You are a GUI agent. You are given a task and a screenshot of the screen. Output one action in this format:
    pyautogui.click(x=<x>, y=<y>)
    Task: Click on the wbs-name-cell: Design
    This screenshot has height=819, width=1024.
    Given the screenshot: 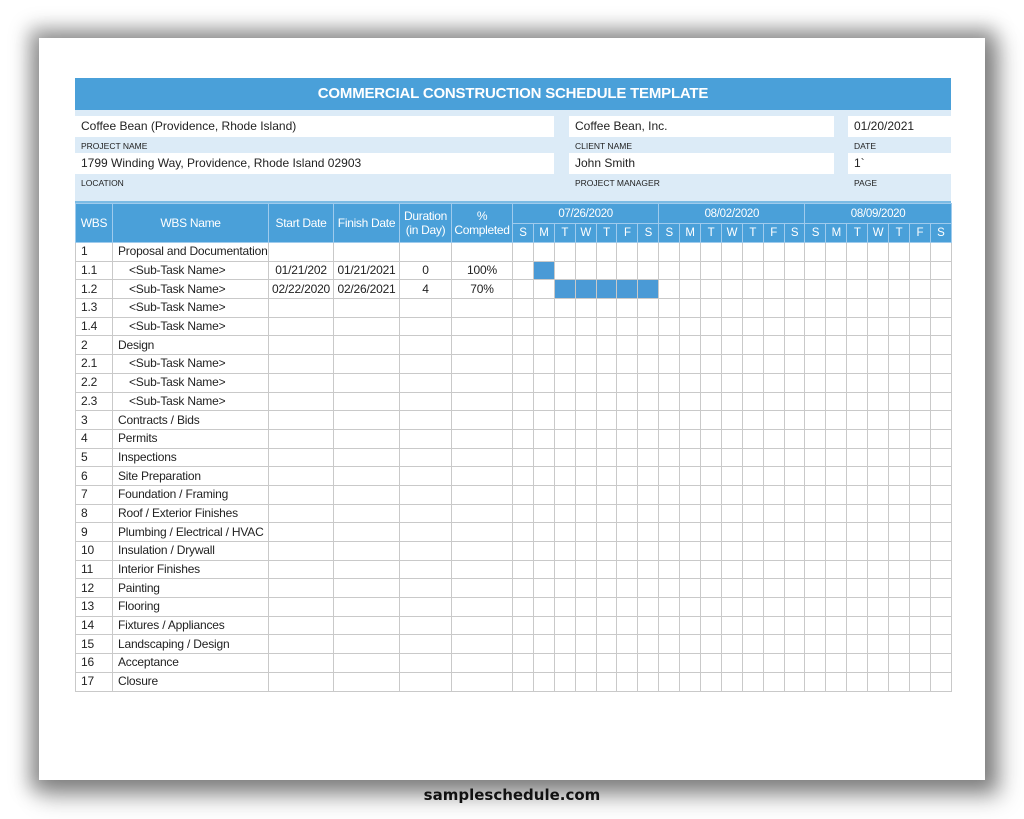 What is the action you would take?
    pyautogui.click(x=190, y=345)
    